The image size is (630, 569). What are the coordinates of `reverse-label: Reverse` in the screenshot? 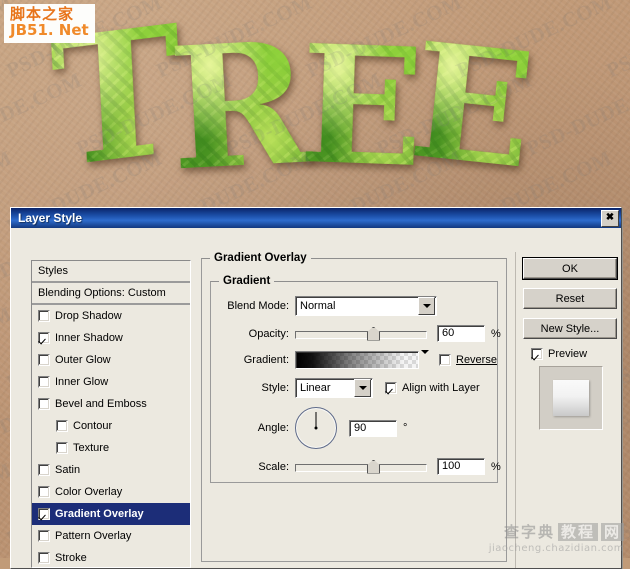 It's located at (476, 360).